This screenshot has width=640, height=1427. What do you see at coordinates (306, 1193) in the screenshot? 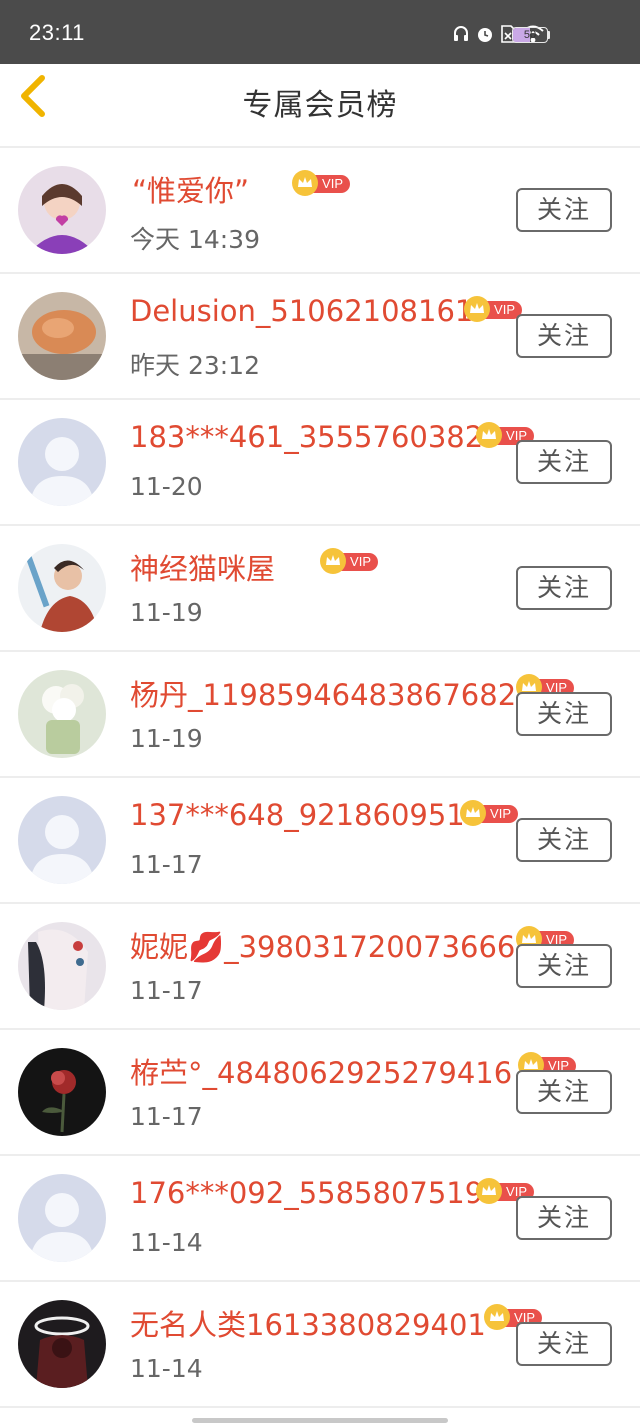
I see `member-name: 176***092_5585807519` at bounding box center [306, 1193].